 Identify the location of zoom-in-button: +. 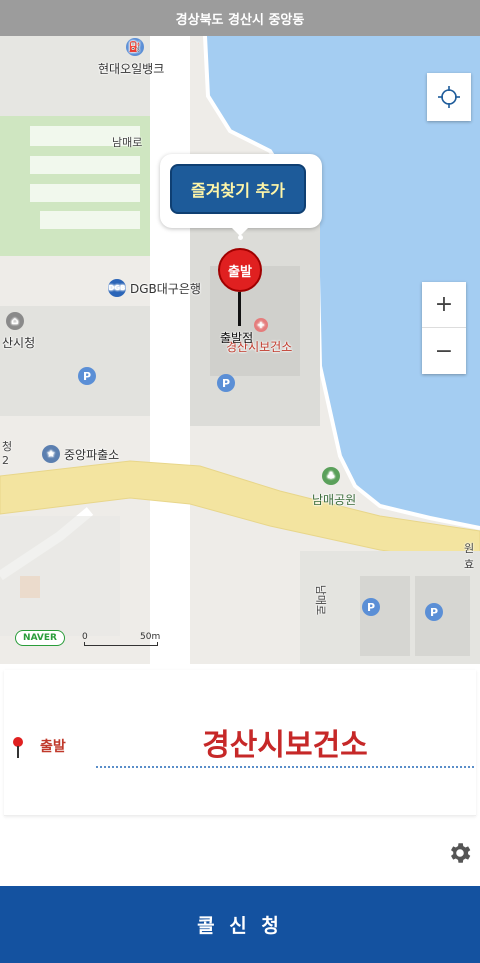
(444, 305).